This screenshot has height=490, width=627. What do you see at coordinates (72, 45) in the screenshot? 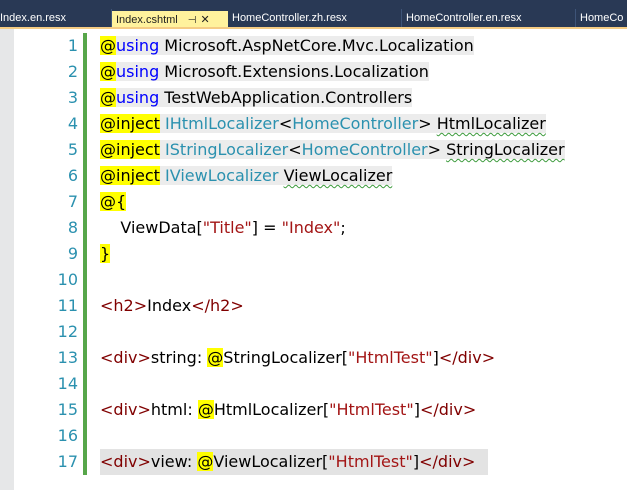
I see `line-number: 1` at bounding box center [72, 45].